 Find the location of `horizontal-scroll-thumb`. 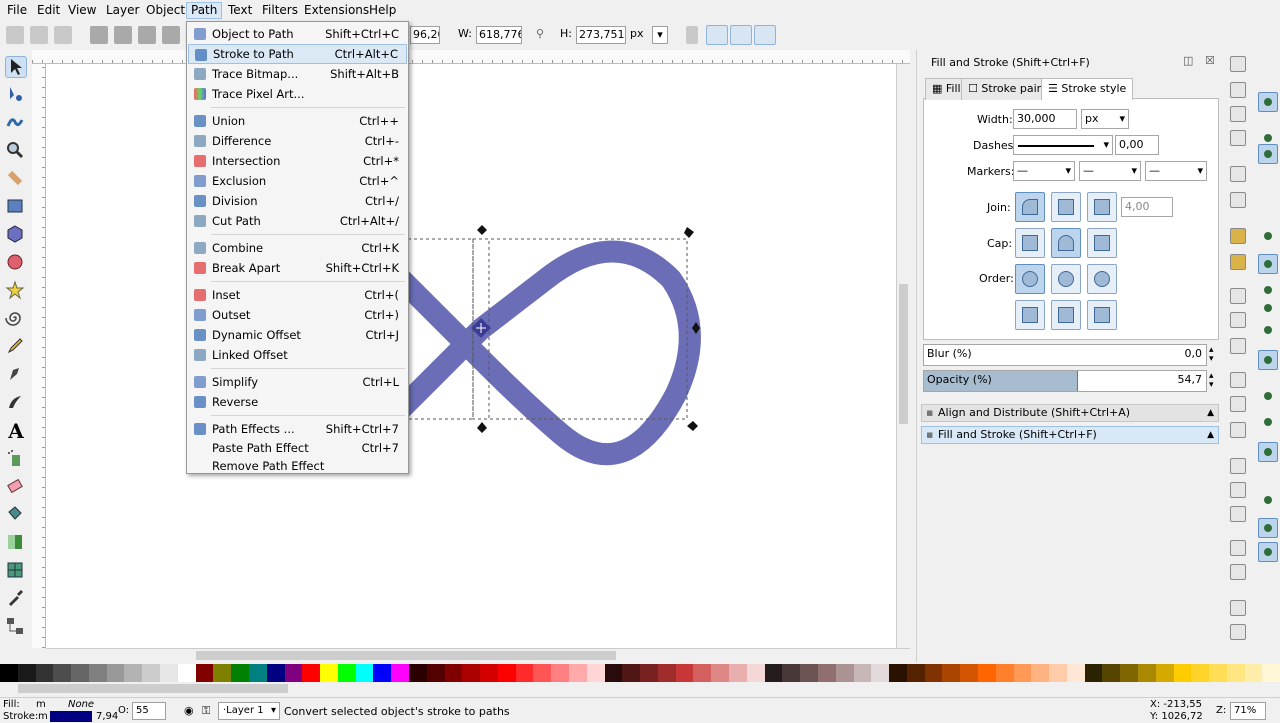

horizontal-scroll-thumb is located at coordinates (406, 655).